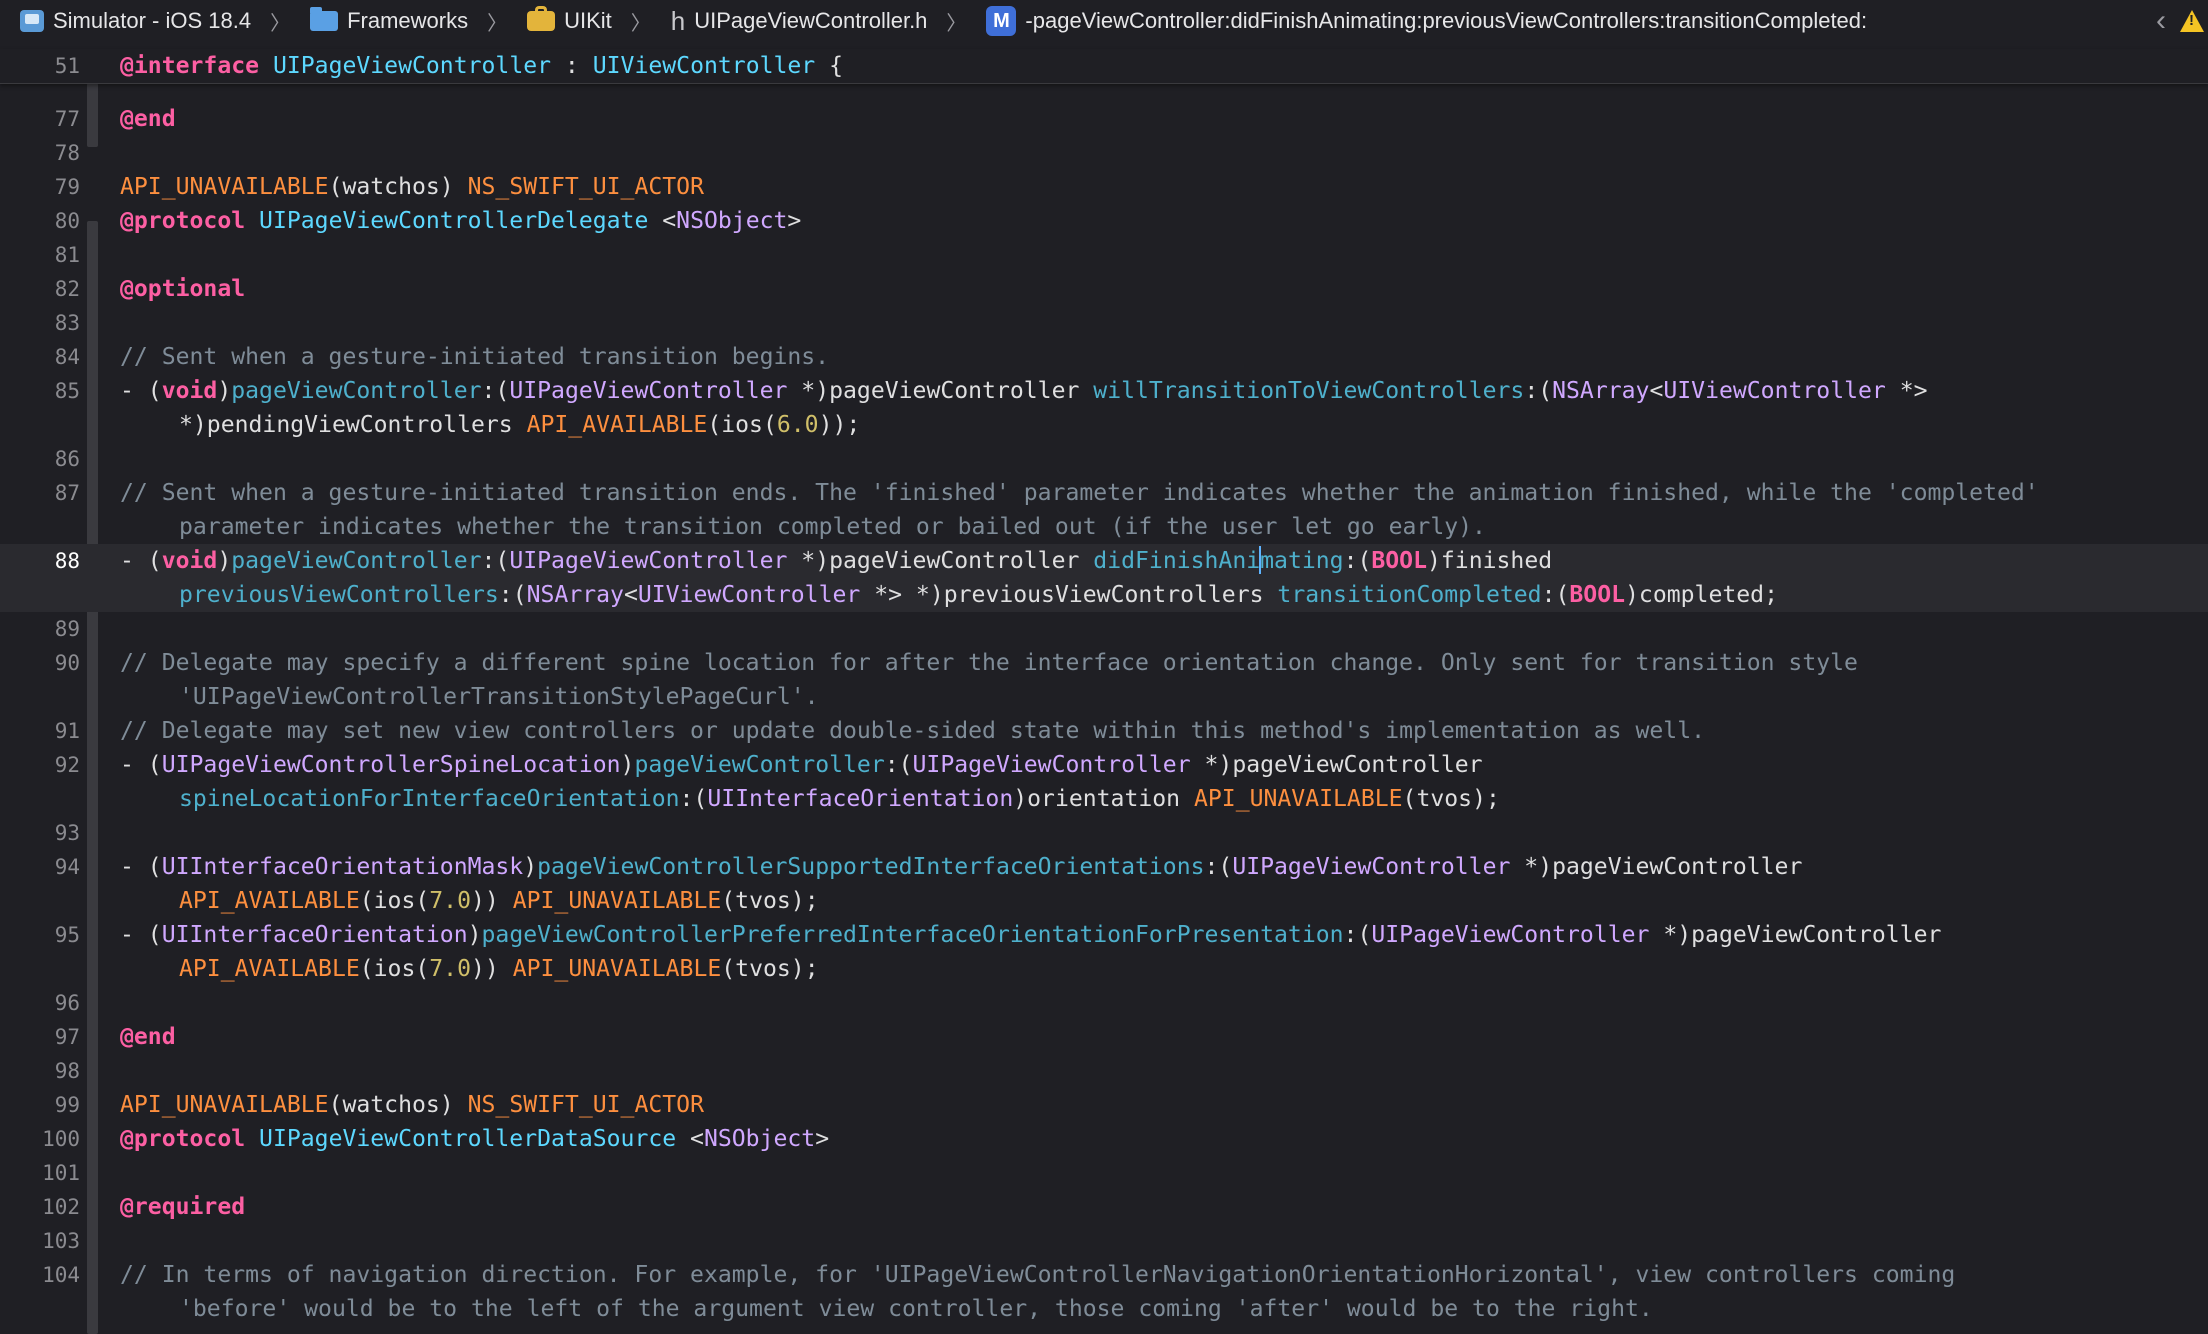 The width and height of the screenshot is (2208, 1334). What do you see at coordinates (67, 833) in the screenshot?
I see `line-number: 93` at bounding box center [67, 833].